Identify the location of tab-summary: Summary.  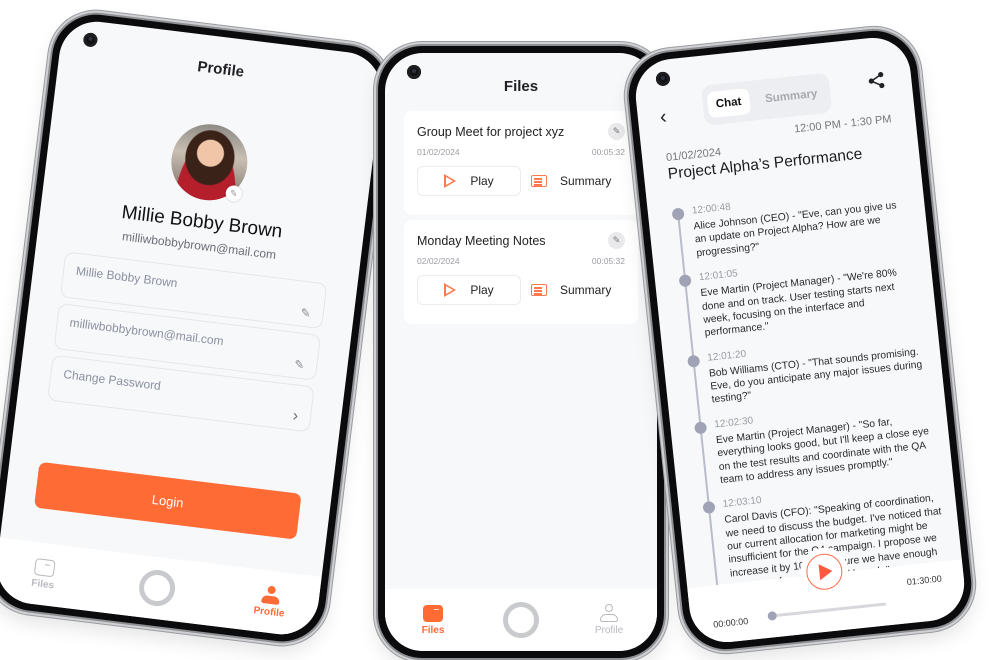
(791, 96).